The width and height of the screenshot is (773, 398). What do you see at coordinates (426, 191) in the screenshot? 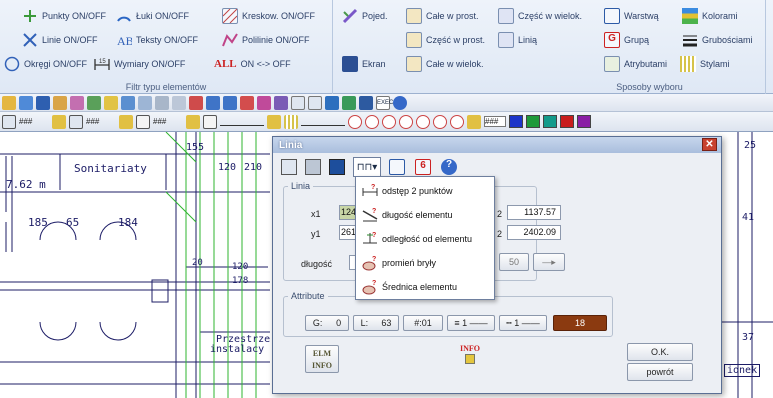
I see `menu-item-distance-two-points: ? odstęp 2 punktów` at bounding box center [426, 191].